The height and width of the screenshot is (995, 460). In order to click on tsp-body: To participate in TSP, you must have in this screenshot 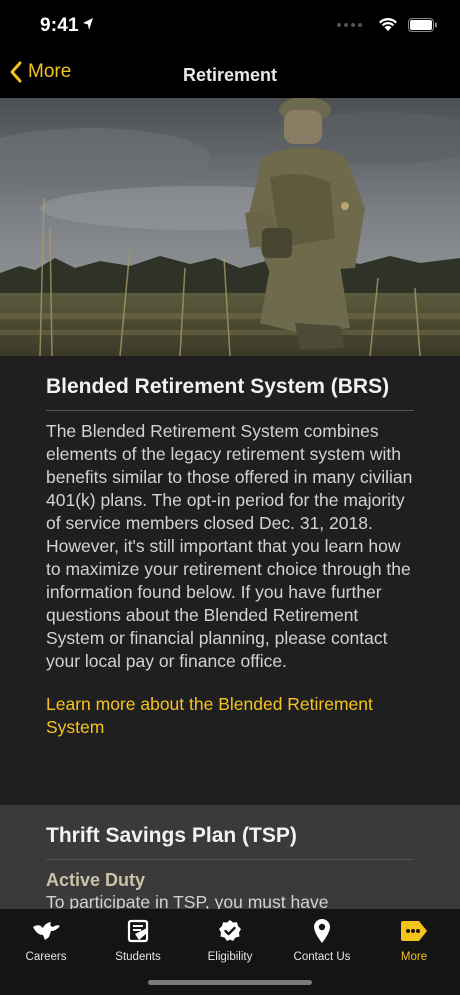, I will do `click(187, 900)`.